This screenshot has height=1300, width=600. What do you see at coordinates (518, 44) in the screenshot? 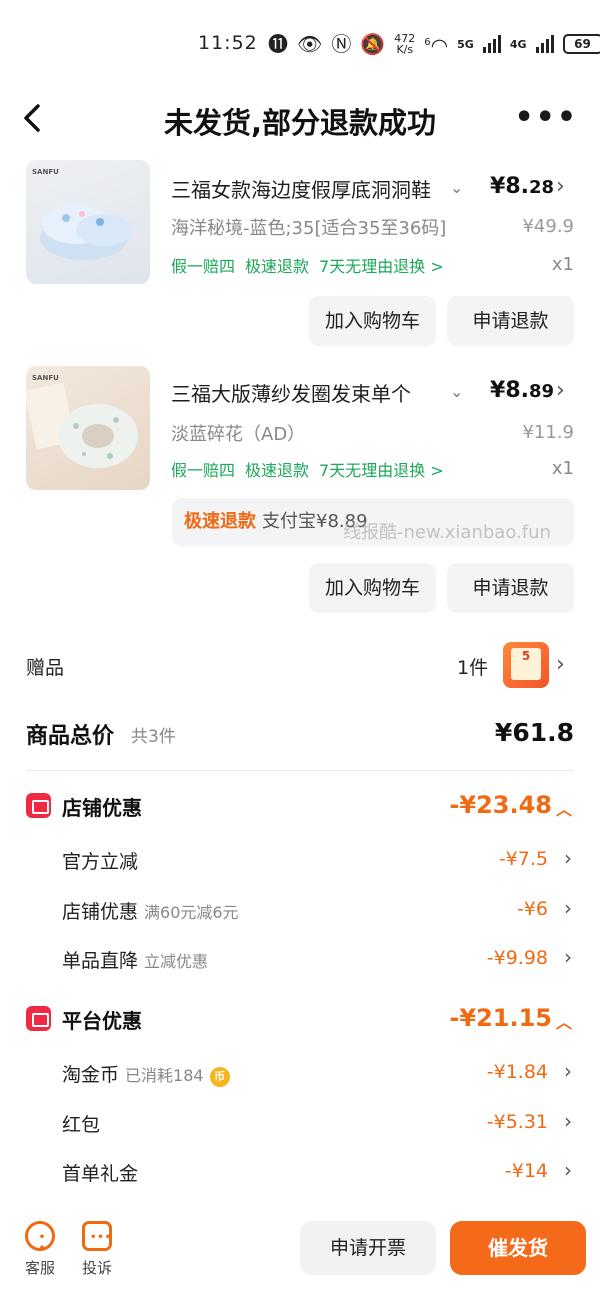
I see `signal-4g-label: 4G` at bounding box center [518, 44].